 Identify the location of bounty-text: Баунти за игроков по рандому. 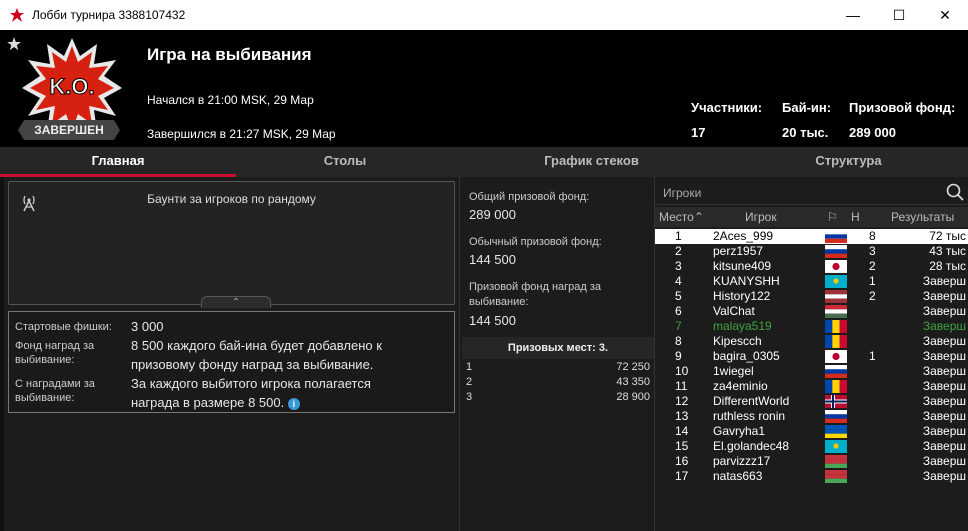
(231, 199).